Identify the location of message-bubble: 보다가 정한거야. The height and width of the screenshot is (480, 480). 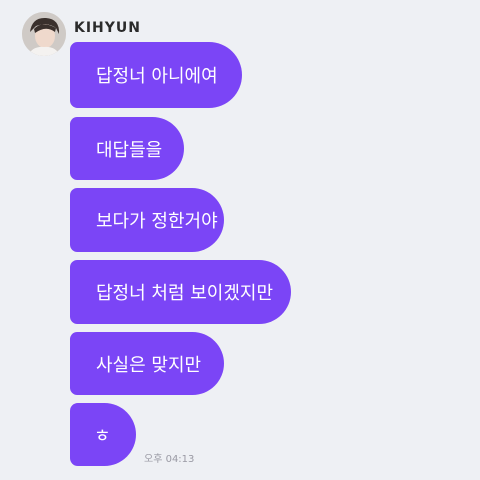
(147, 220).